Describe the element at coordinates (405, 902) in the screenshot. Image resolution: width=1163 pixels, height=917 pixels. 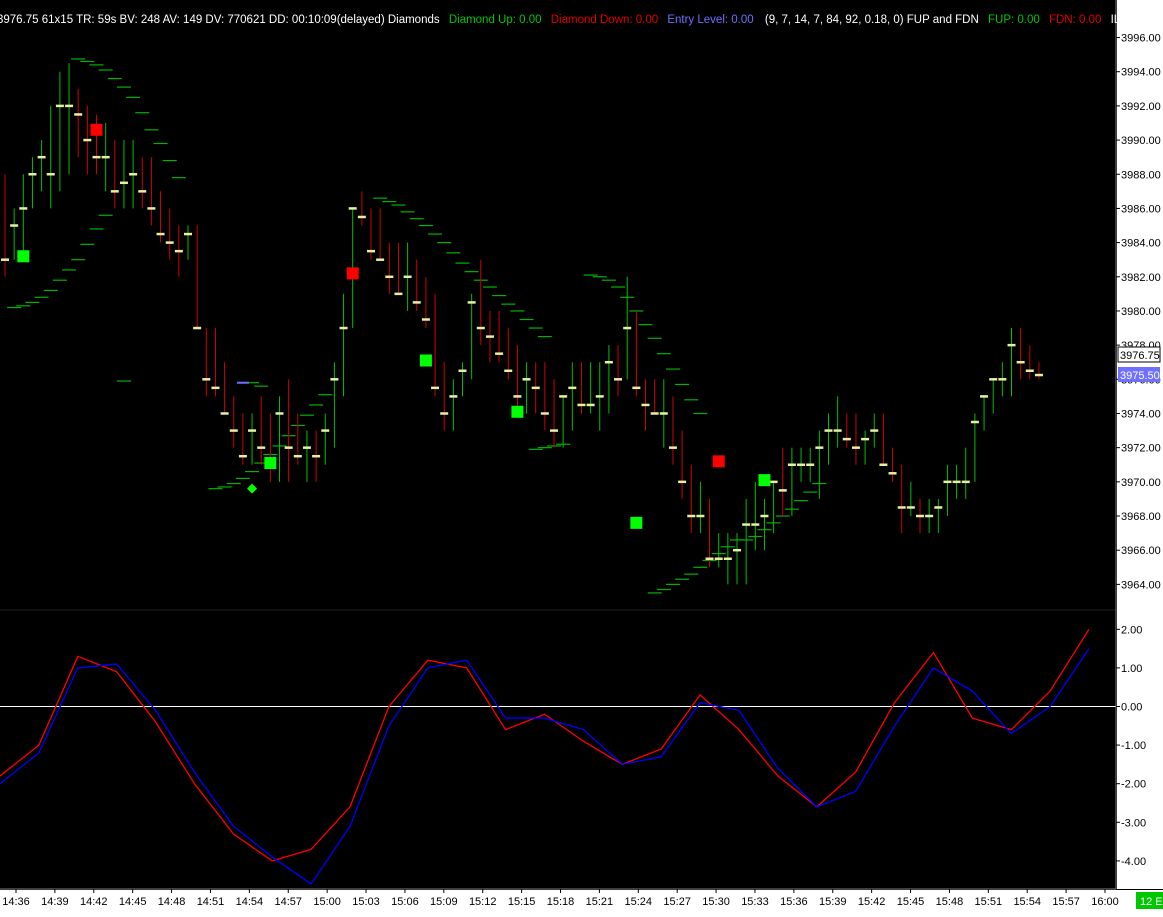
I see `time-tick-label: 15:06` at that location.